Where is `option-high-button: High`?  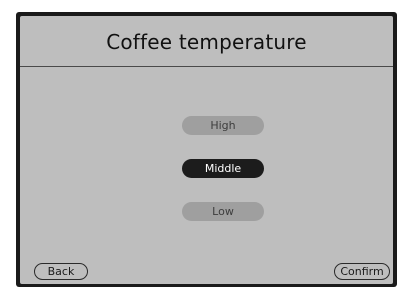
option-high-button: High is located at coordinates (223, 125).